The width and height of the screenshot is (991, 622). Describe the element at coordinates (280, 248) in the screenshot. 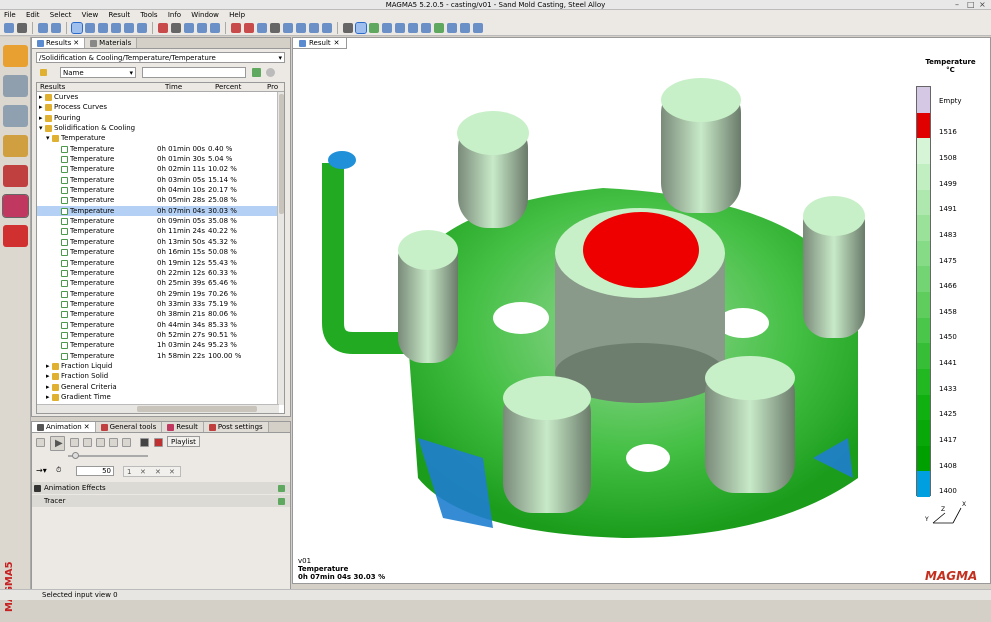

I see `tree-vertical-scrollbar` at that location.